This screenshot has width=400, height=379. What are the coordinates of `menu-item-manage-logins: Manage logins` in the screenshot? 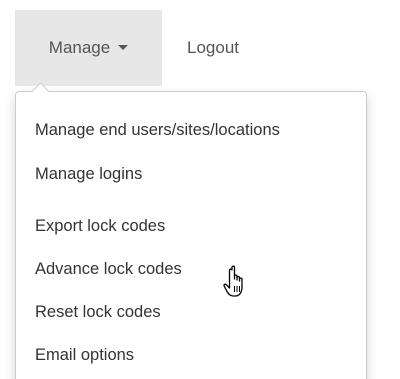 It's located at (88, 174).